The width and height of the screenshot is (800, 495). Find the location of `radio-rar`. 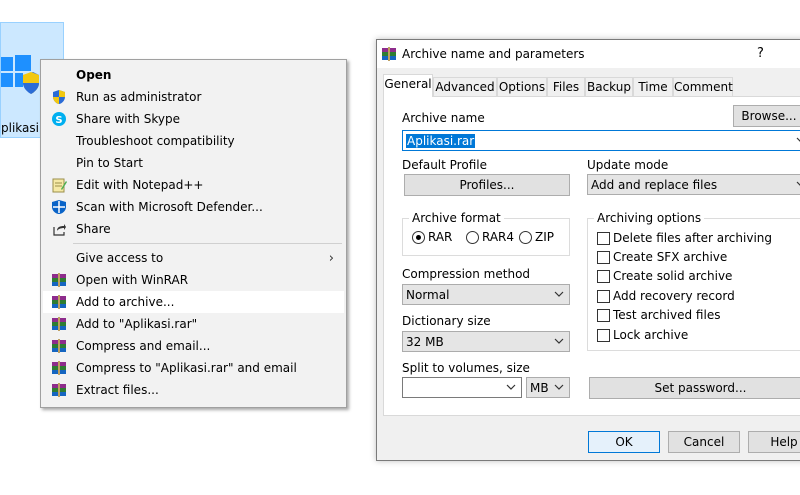

radio-rar is located at coordinates (418, 237).